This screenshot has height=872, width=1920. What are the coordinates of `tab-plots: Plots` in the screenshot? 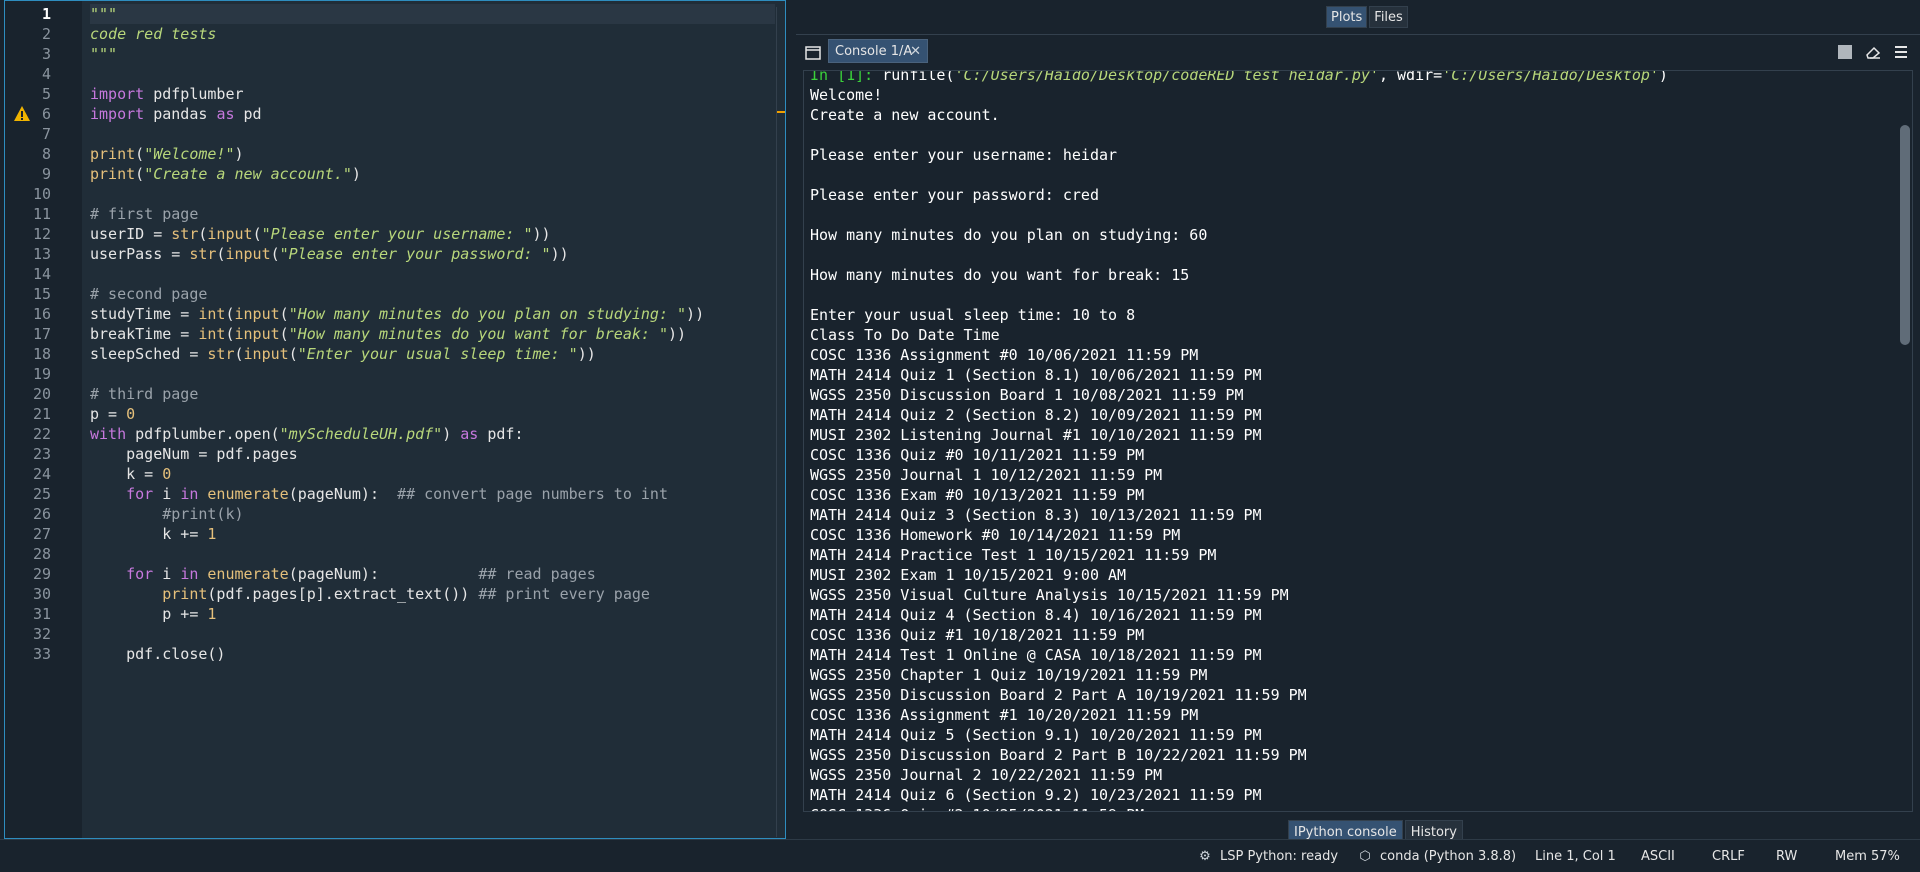 It's located at (1347, 17).